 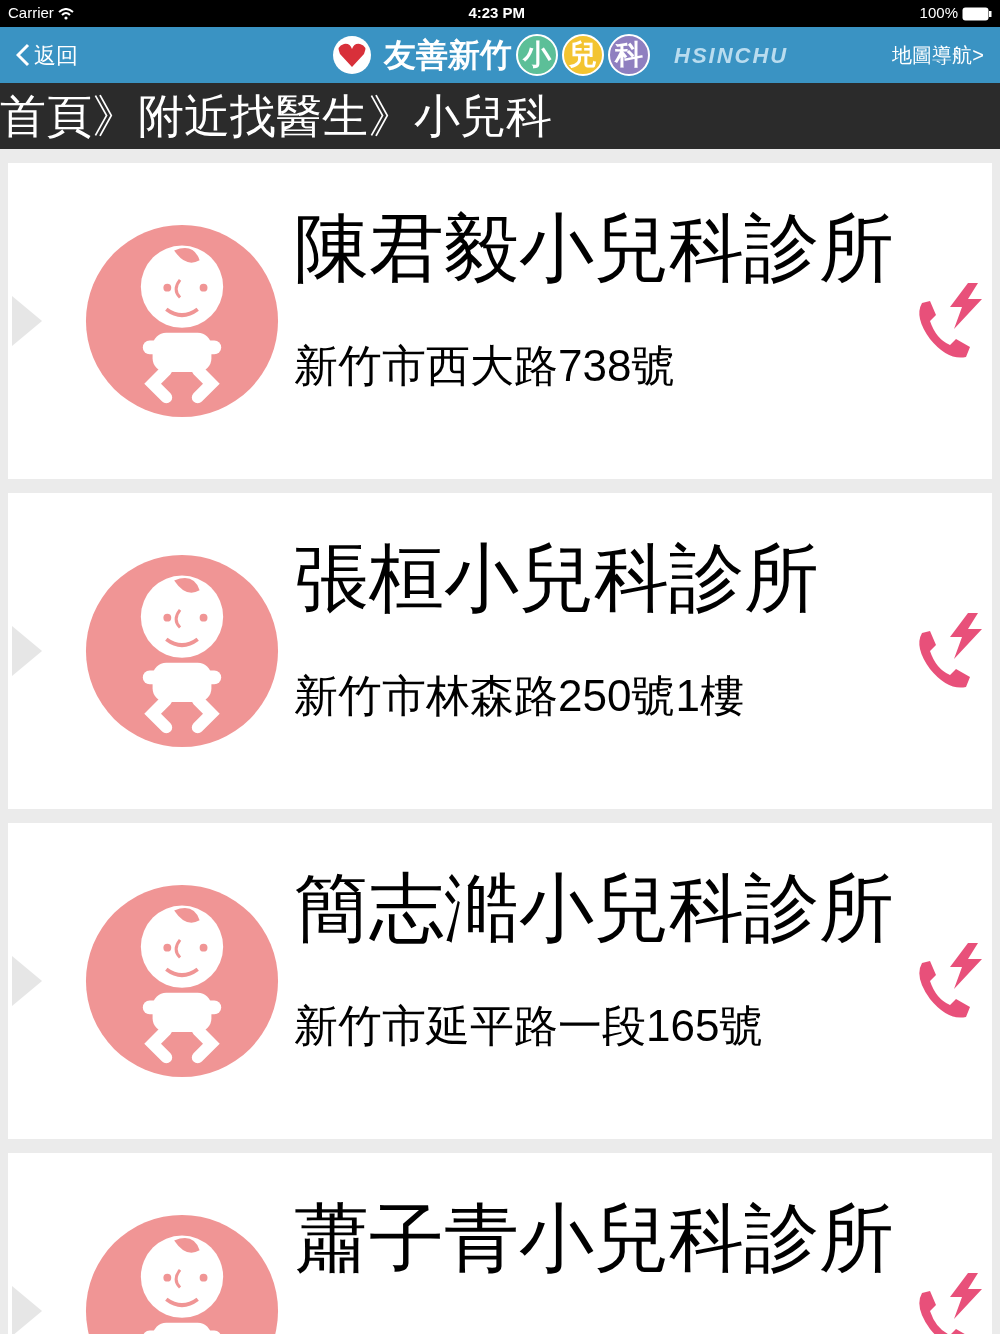 I want to click on clinic-name: 蕭子青小兒科診所, so click(x=594, y=1238).